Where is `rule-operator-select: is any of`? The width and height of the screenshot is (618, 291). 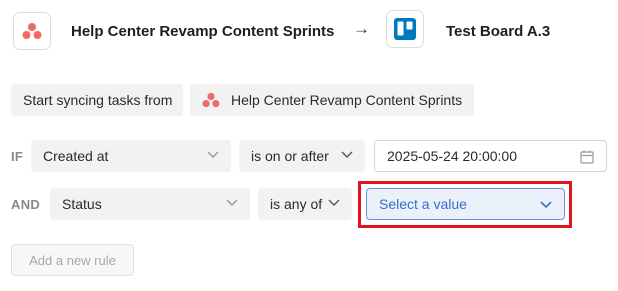 rule-operator-select: is any of is located at coordinates (305, 204).